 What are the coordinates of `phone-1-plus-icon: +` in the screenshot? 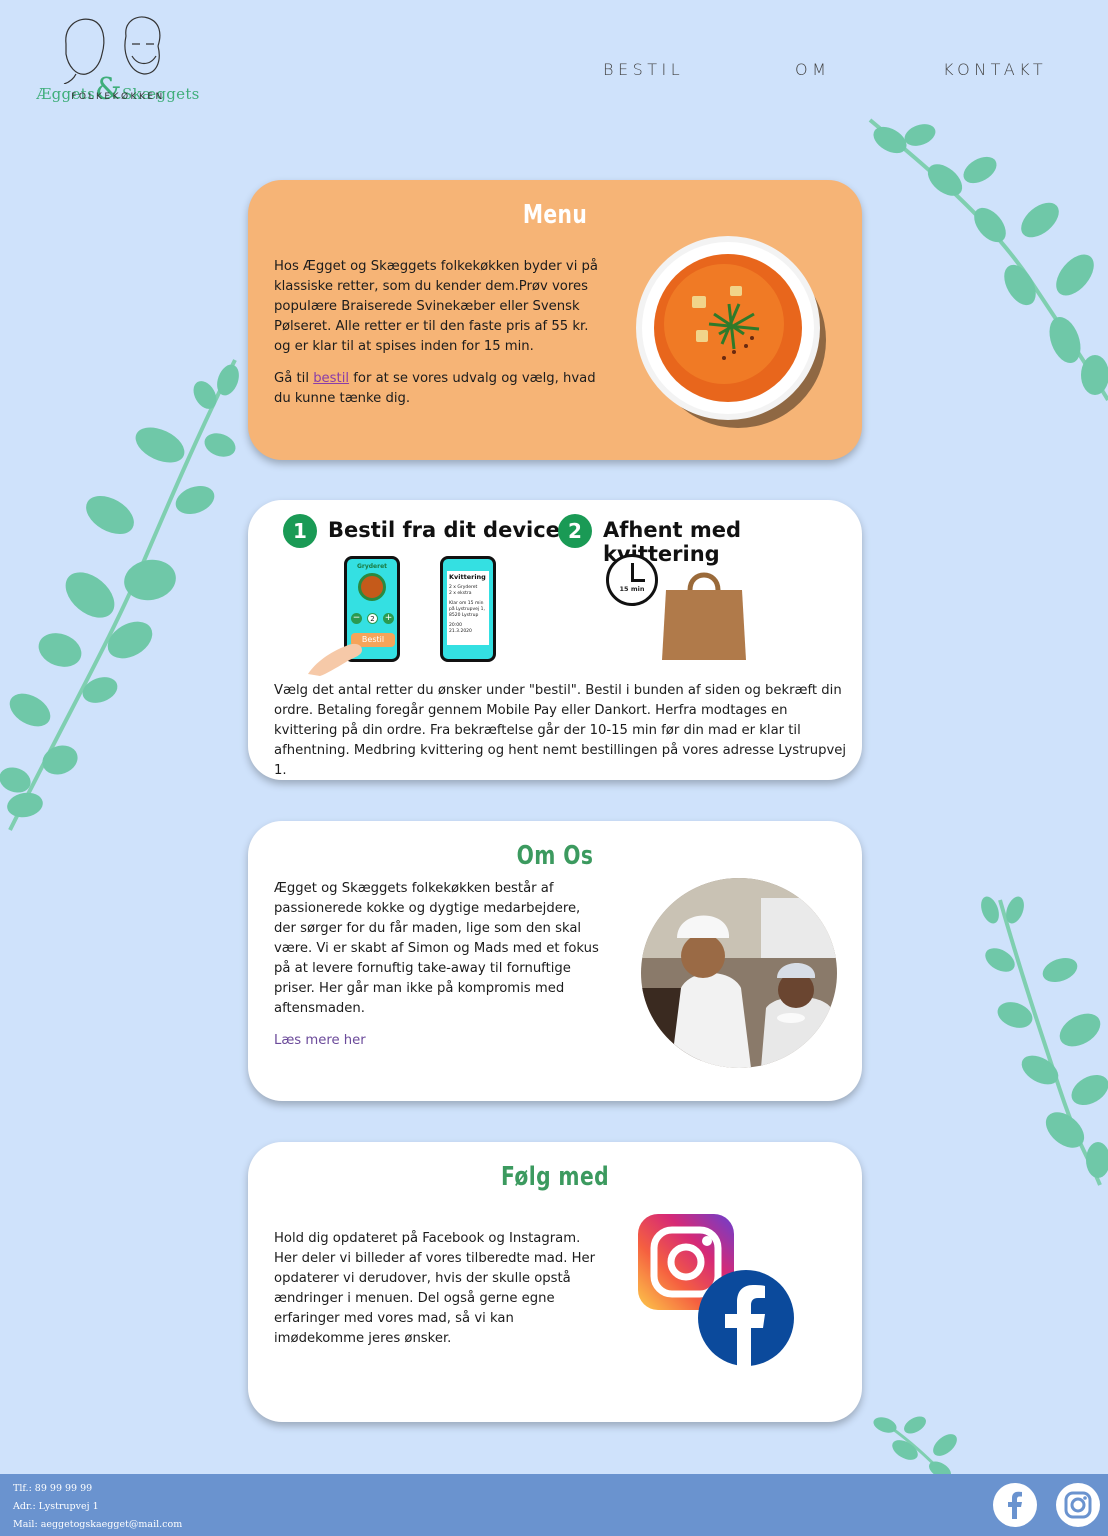 It's located at (388, 618).